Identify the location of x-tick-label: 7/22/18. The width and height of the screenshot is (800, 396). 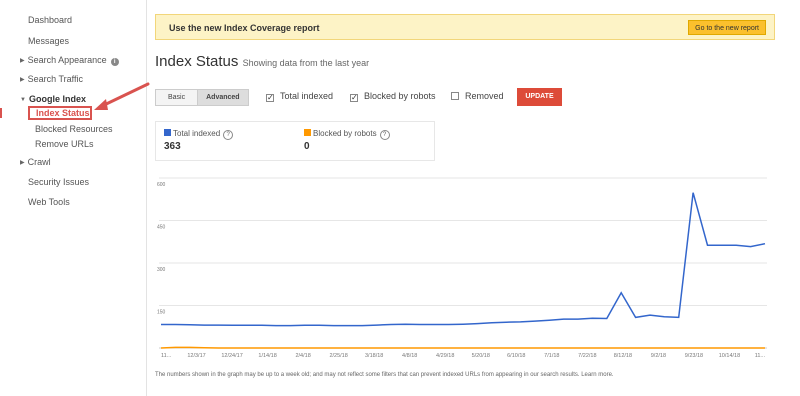
(587, 356).